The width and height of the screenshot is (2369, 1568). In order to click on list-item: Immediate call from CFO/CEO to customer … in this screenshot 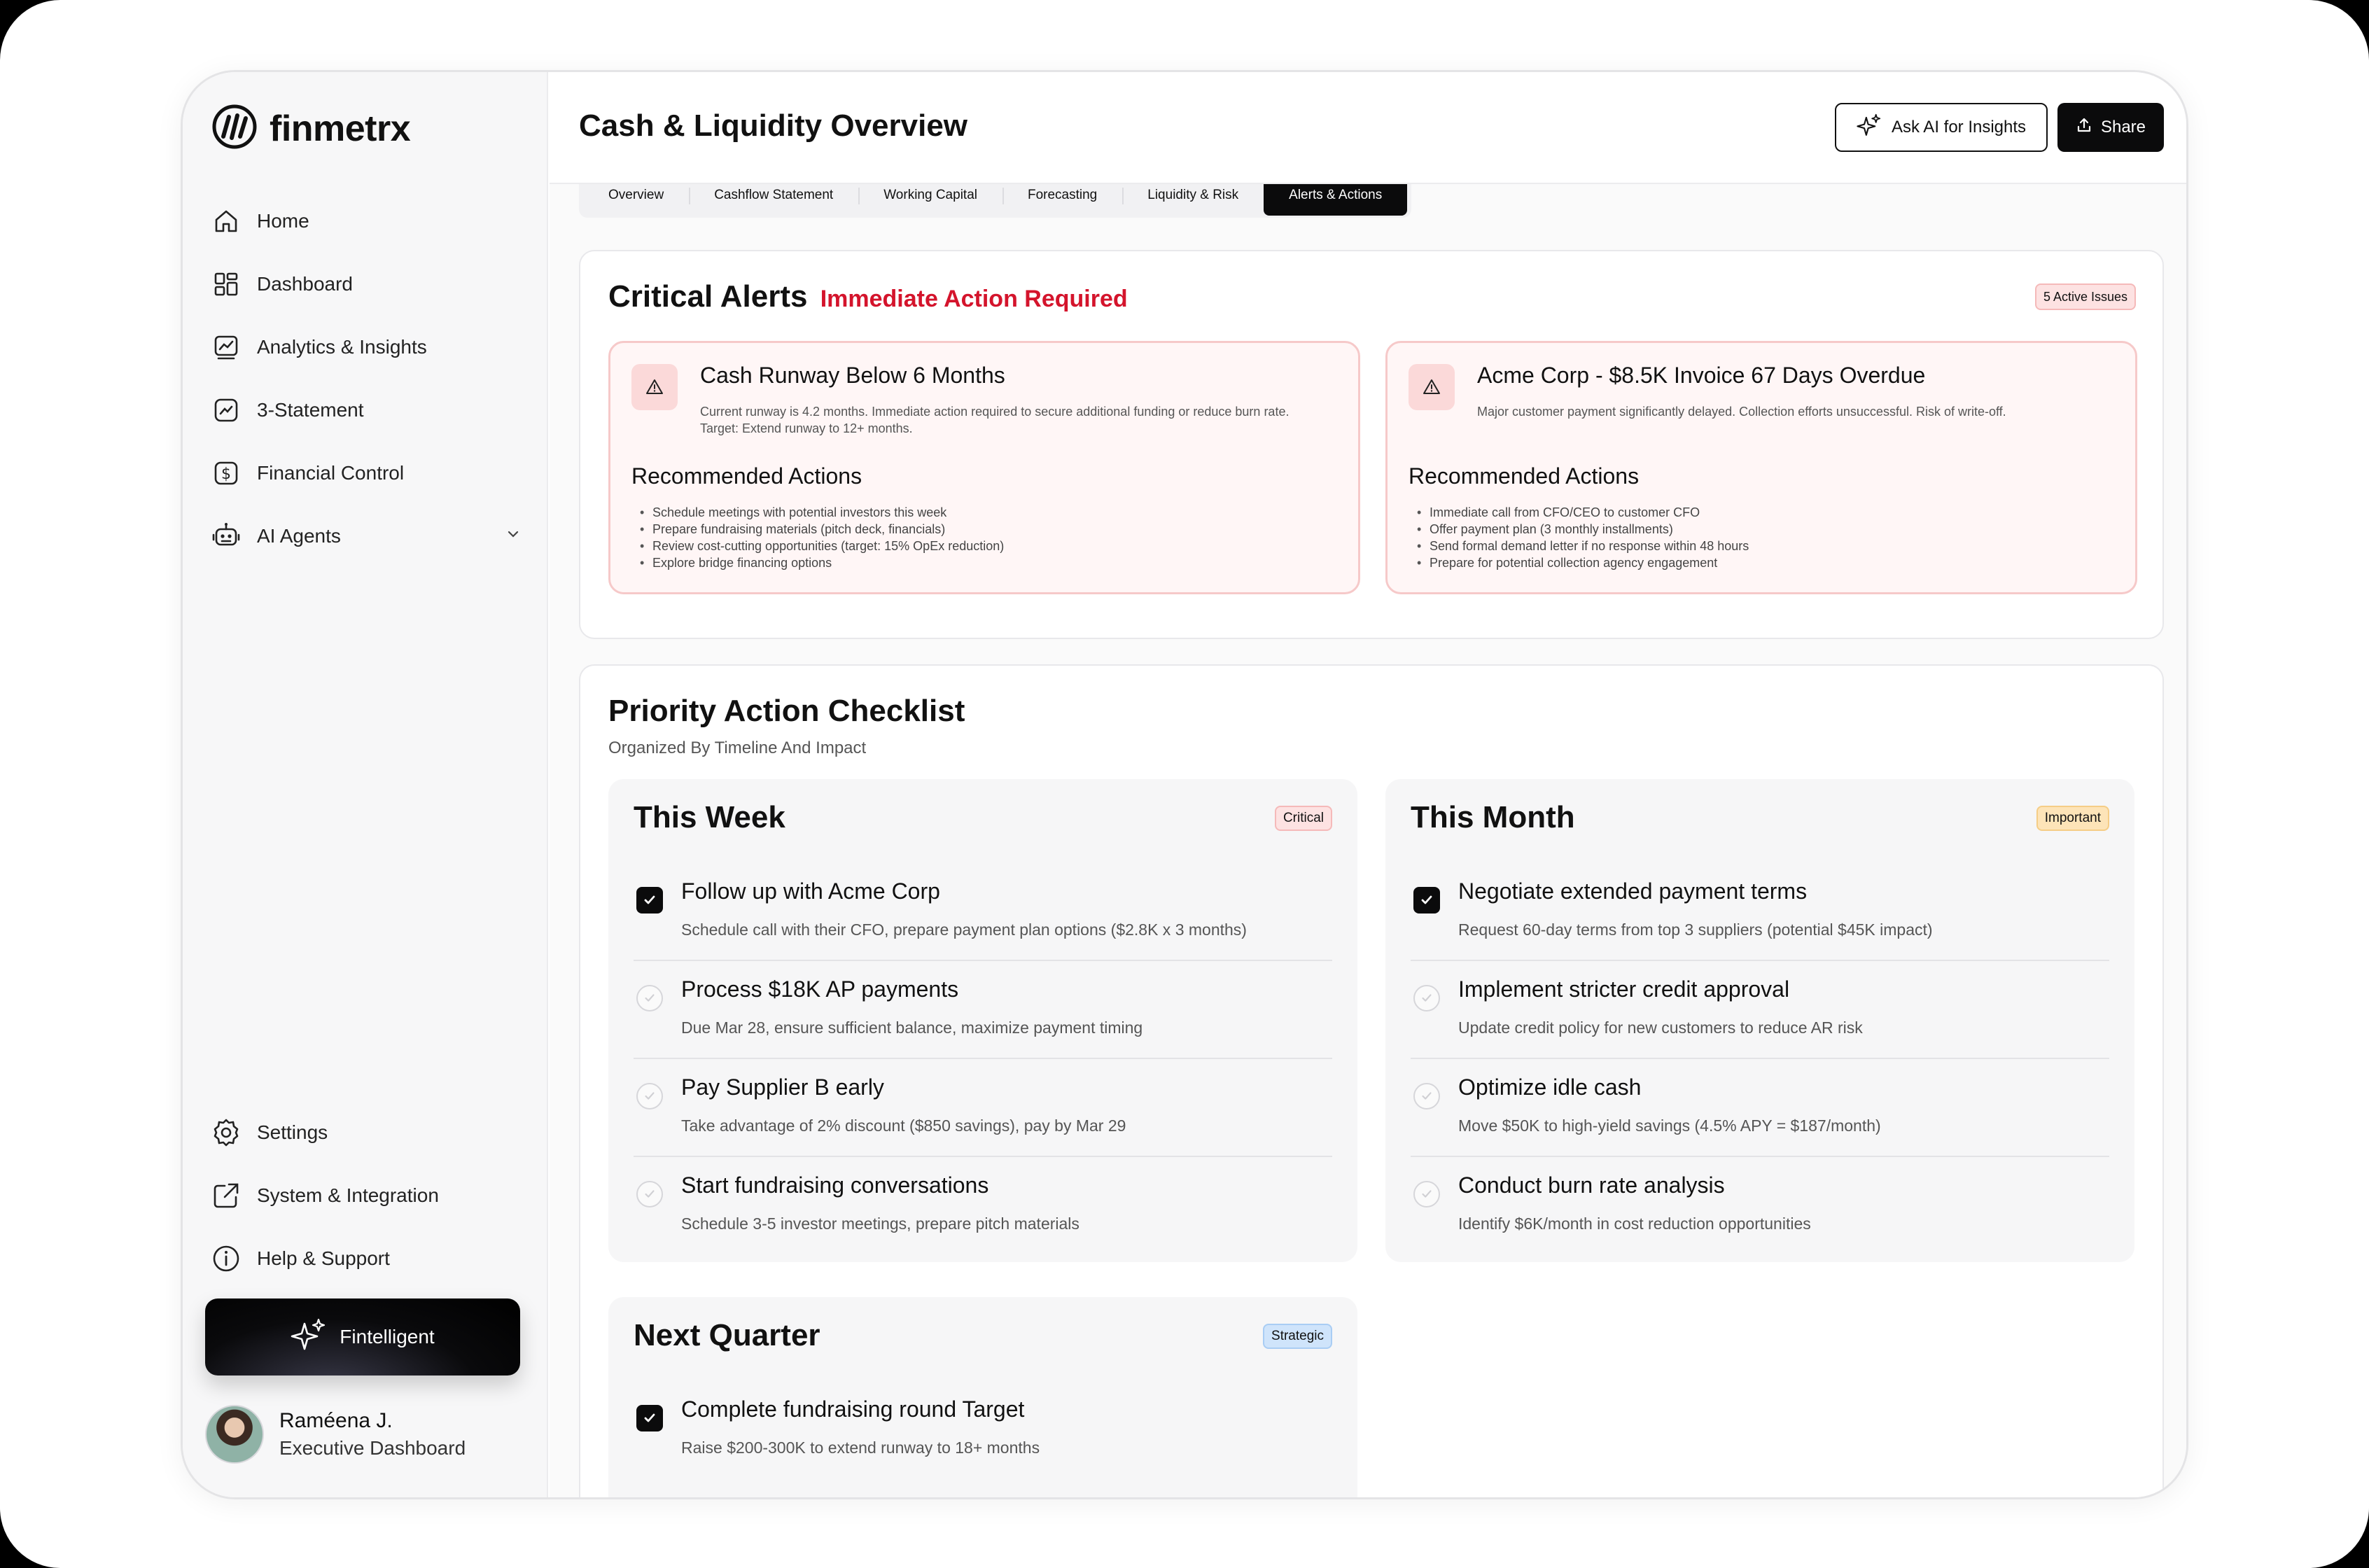, I will do `click(1583, 512)`.